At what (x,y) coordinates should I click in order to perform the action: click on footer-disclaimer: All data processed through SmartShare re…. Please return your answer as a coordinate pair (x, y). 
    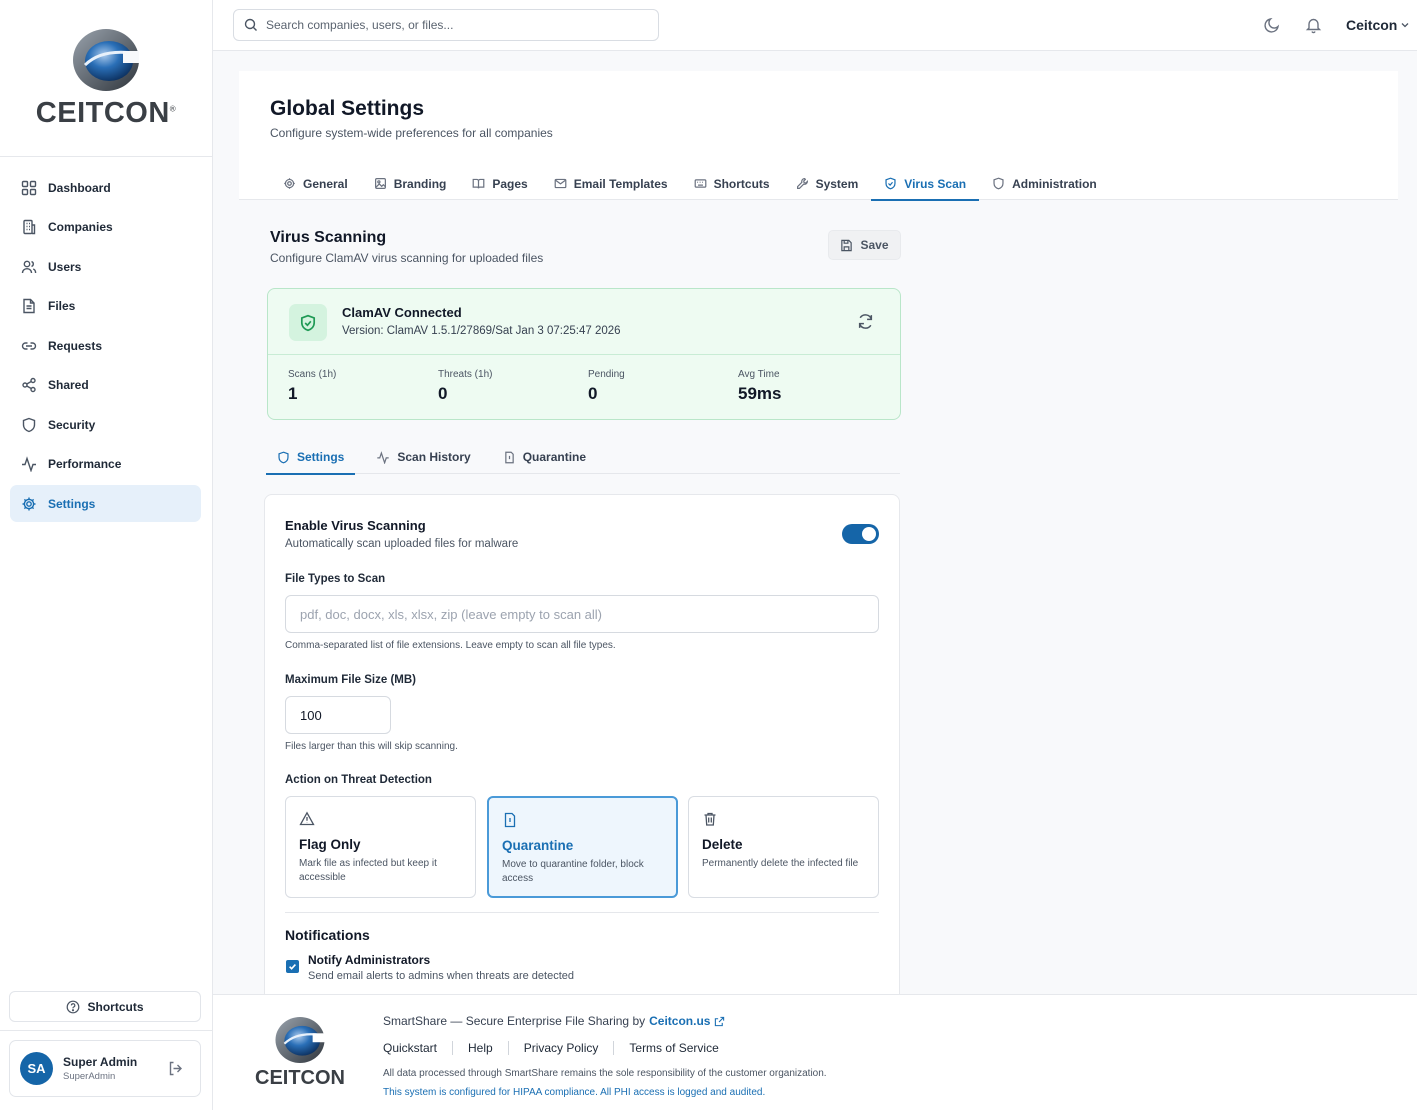
    Looking at the image, I should click on (605, 1073).